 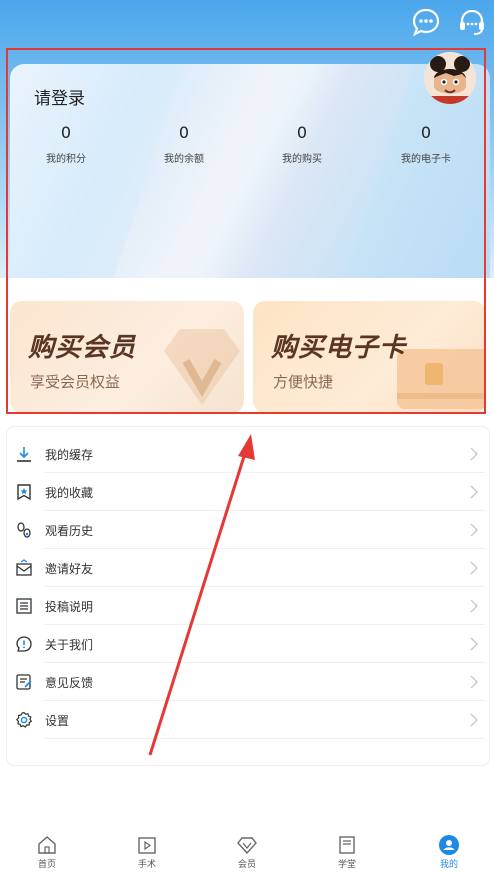 What do you see at coordinates (184, 144) in the screenshot?
I see `stat-balance: 0 我的余额` at bounding box center [184, 144].